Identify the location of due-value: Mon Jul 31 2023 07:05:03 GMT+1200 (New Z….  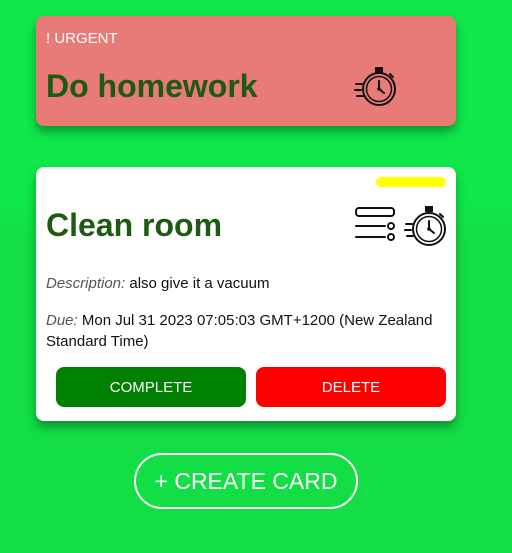
(239, 331).